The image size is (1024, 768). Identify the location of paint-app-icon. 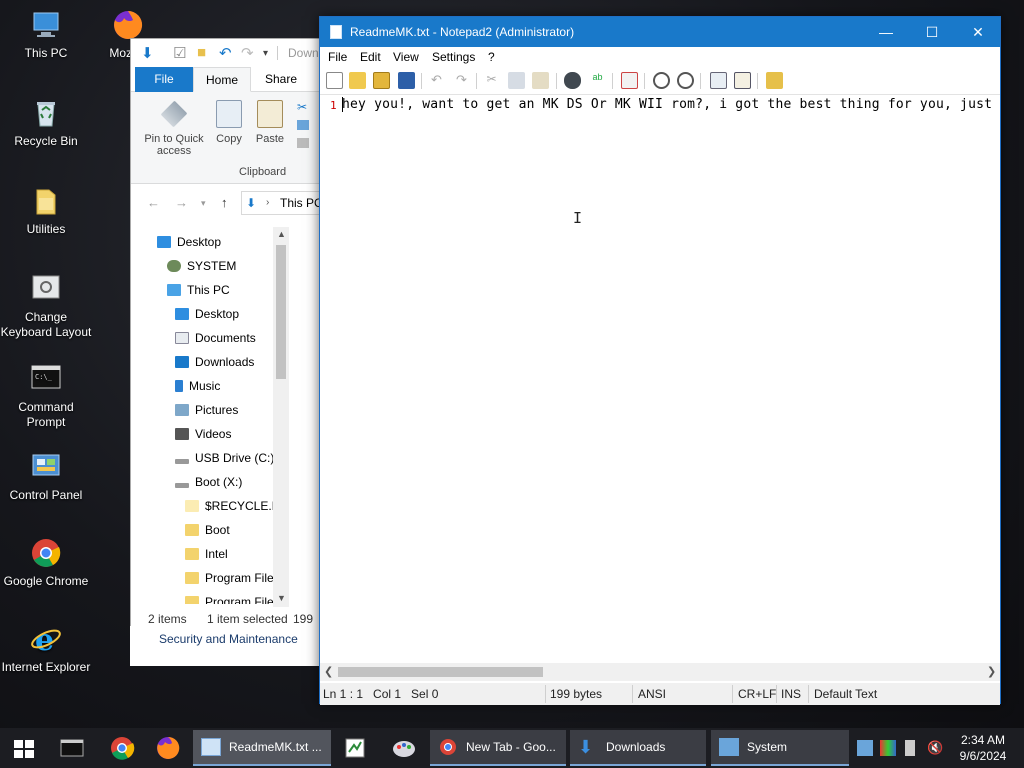
(404, 748).